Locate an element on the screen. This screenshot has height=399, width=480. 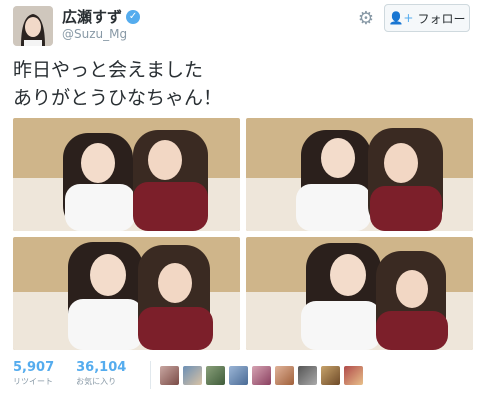
display-name-text: 広瀬すず is located at coordinates (92, 17).